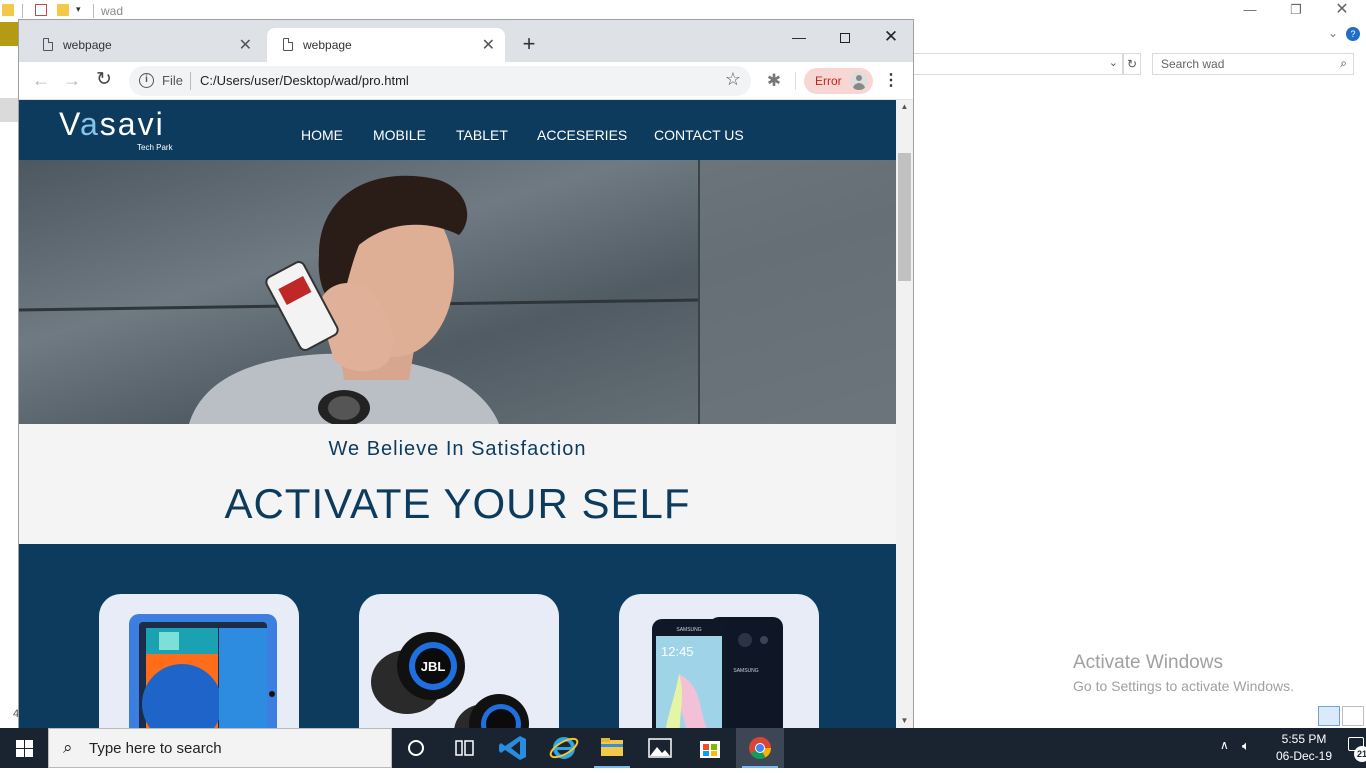 The width and height of the screenshot is (1366, 773). I want to click on tab-webpage-2: webpage ✕, so click(386, 45).